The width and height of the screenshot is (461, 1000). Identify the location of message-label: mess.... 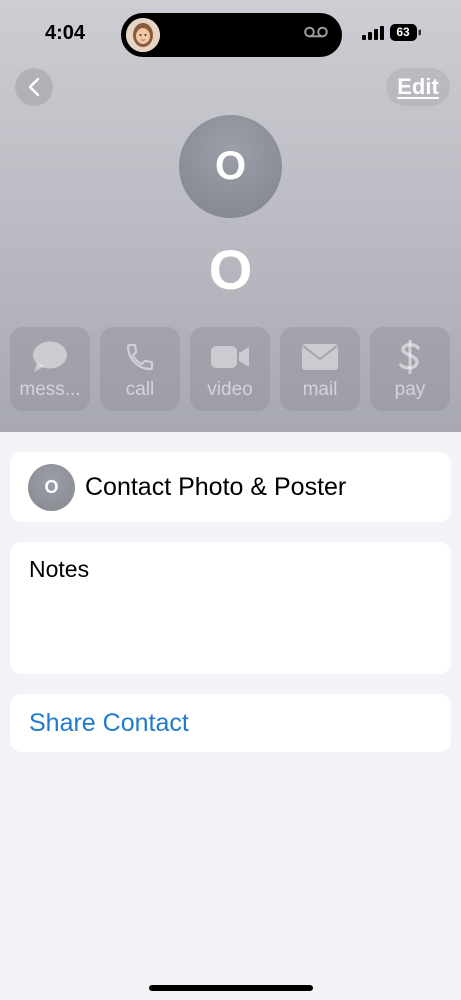
(50, 389).